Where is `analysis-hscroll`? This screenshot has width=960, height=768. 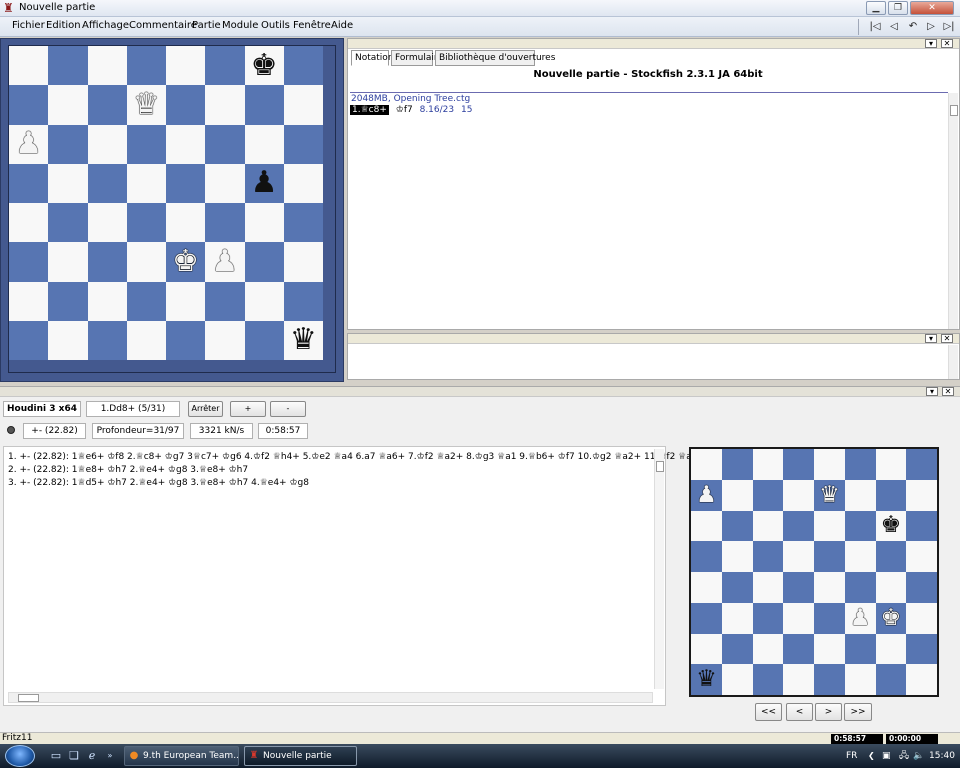
analysis-hscroll is located at coordinates (330, 697).